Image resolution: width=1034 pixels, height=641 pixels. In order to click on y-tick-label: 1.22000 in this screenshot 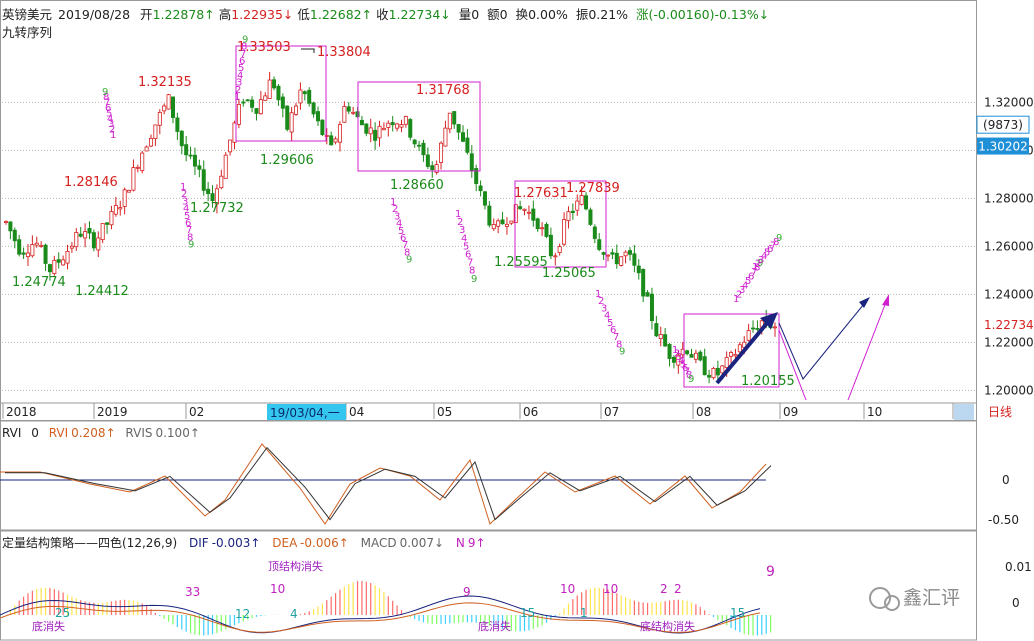, I will do `click(1009, 342)`.